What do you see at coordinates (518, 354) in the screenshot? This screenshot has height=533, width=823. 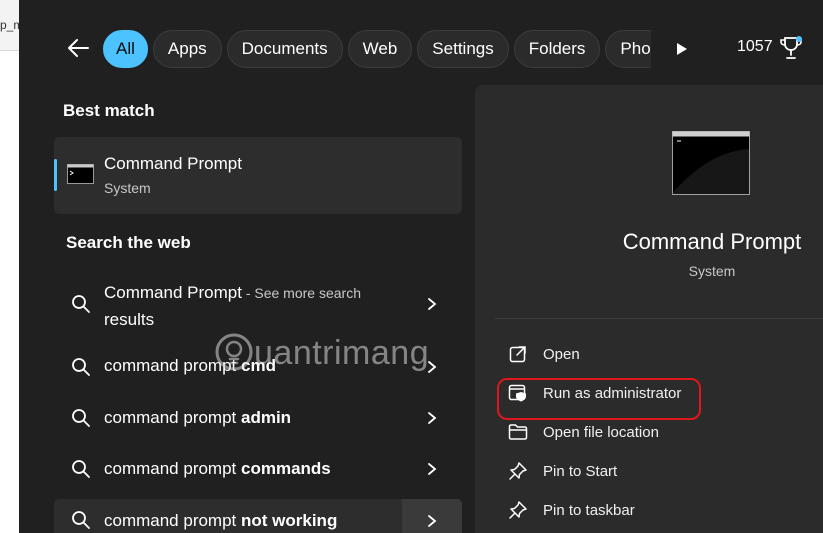 I see `open-icon` at bounding box center [518, 354].